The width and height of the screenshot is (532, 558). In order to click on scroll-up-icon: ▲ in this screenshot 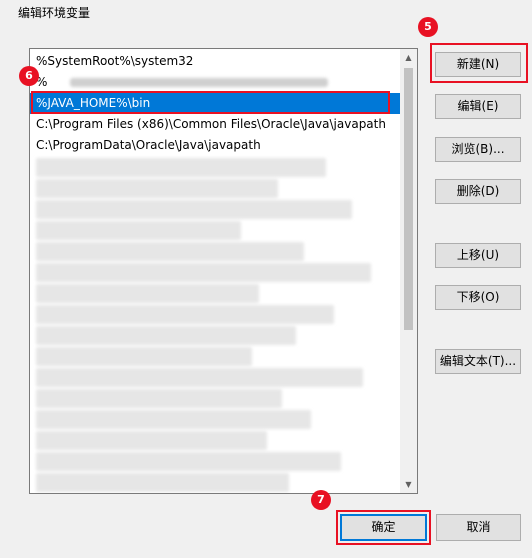, I will do `click(408, 57)`.